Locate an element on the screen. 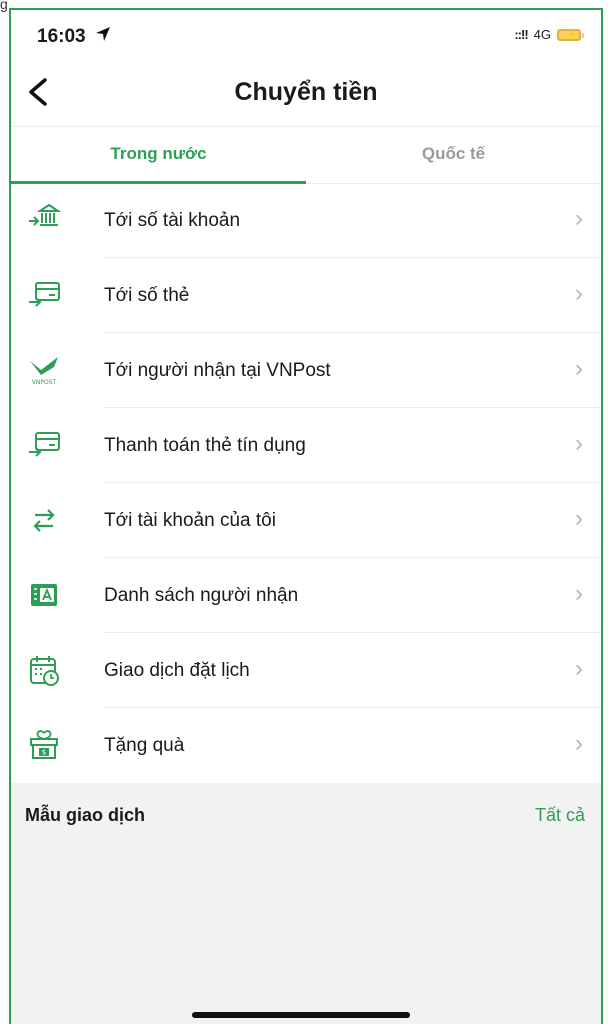 The image size is (608, 1024). see-all-link: Tất cả is located at coordinates (560, 815).